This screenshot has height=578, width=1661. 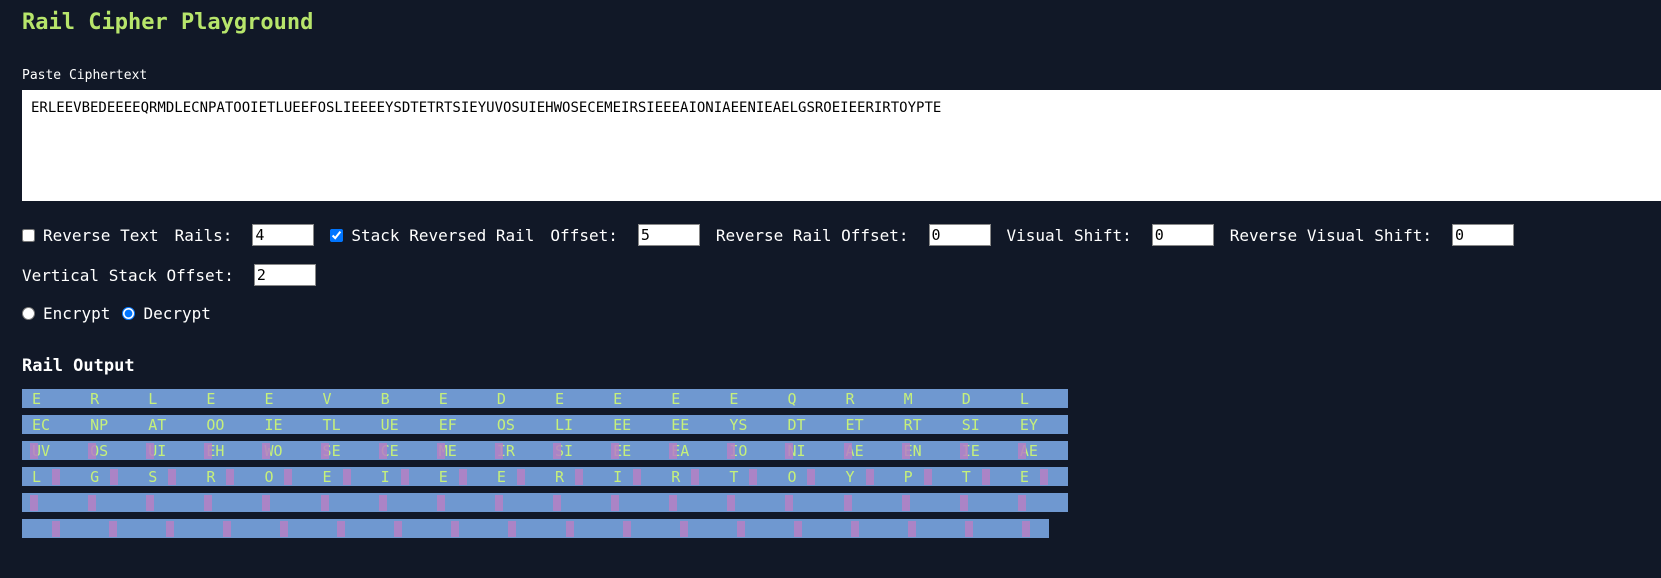 I want to click on rail-2-cell: TL, so click(x=331, y=425).